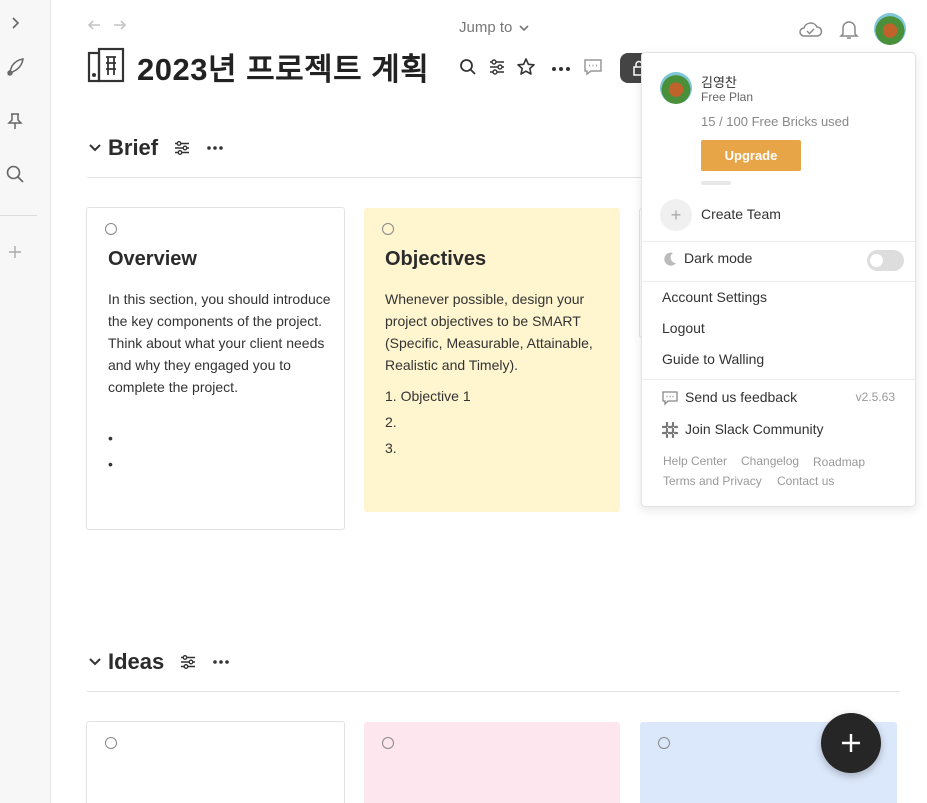 This screenshot has height=803, width=927. Describe the element at coordinates (876, 260) in the screenshot. I see `toggle-knob` at that location.